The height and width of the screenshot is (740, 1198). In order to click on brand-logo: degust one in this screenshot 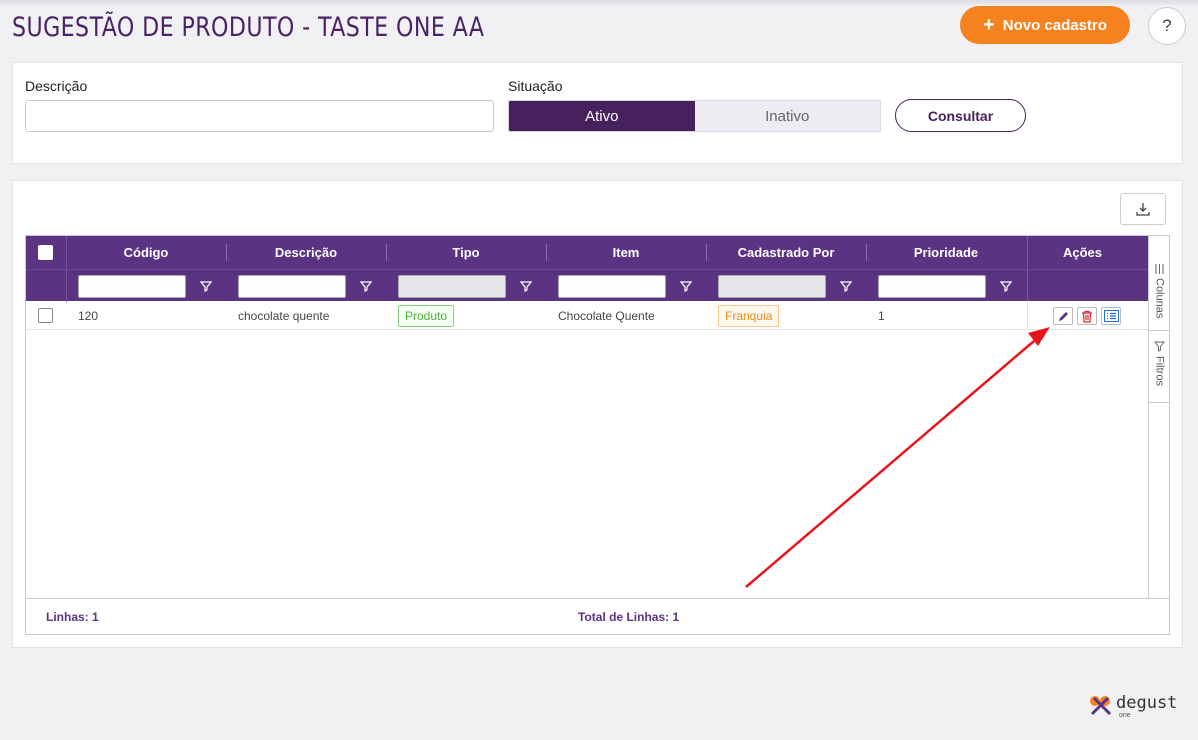, I will do `click(1132, 707)`.